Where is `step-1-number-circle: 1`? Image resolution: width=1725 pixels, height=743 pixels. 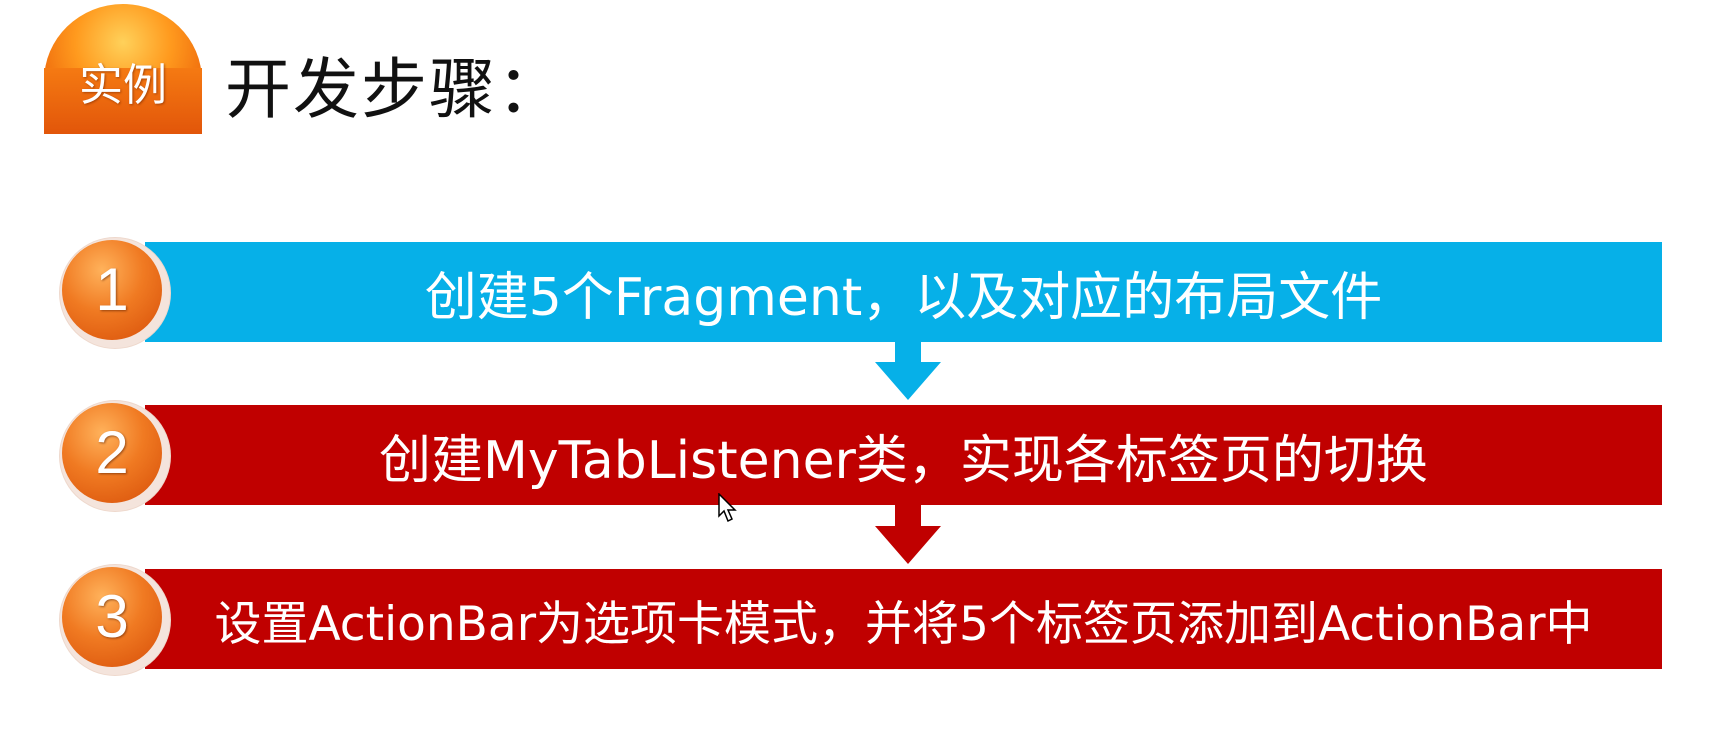
step-1-number-circle: 1 is located at coordinates (115, 293).